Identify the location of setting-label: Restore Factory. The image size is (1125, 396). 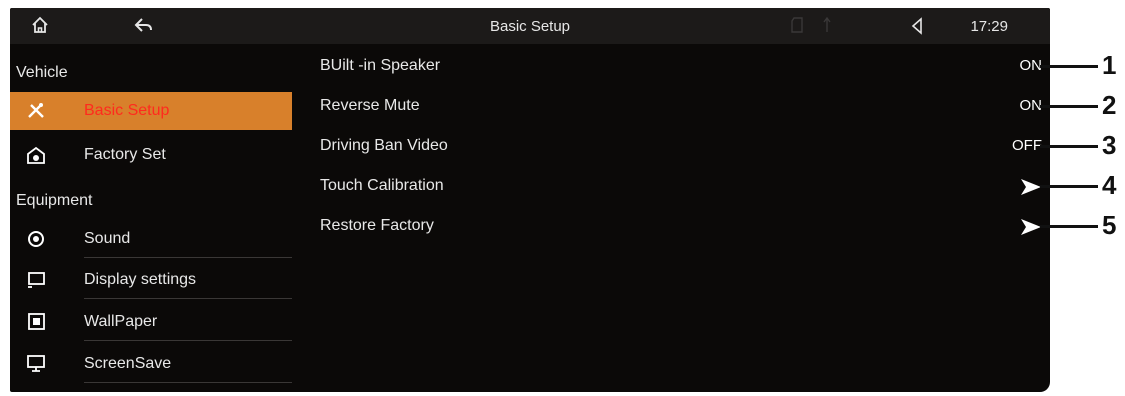
(377, 225).